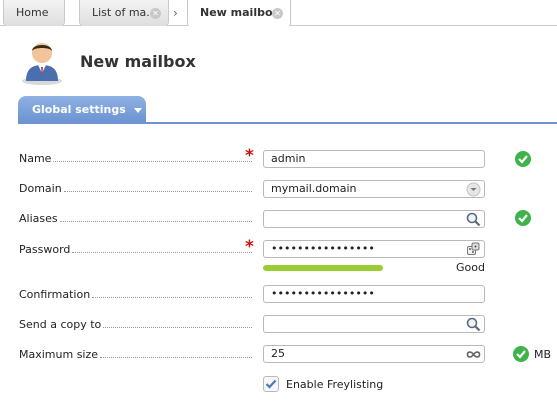  What do you see at coordinates (473, 189) in the screenshot?
I see `chevron-down-icon` at bounding box center [473, 189].